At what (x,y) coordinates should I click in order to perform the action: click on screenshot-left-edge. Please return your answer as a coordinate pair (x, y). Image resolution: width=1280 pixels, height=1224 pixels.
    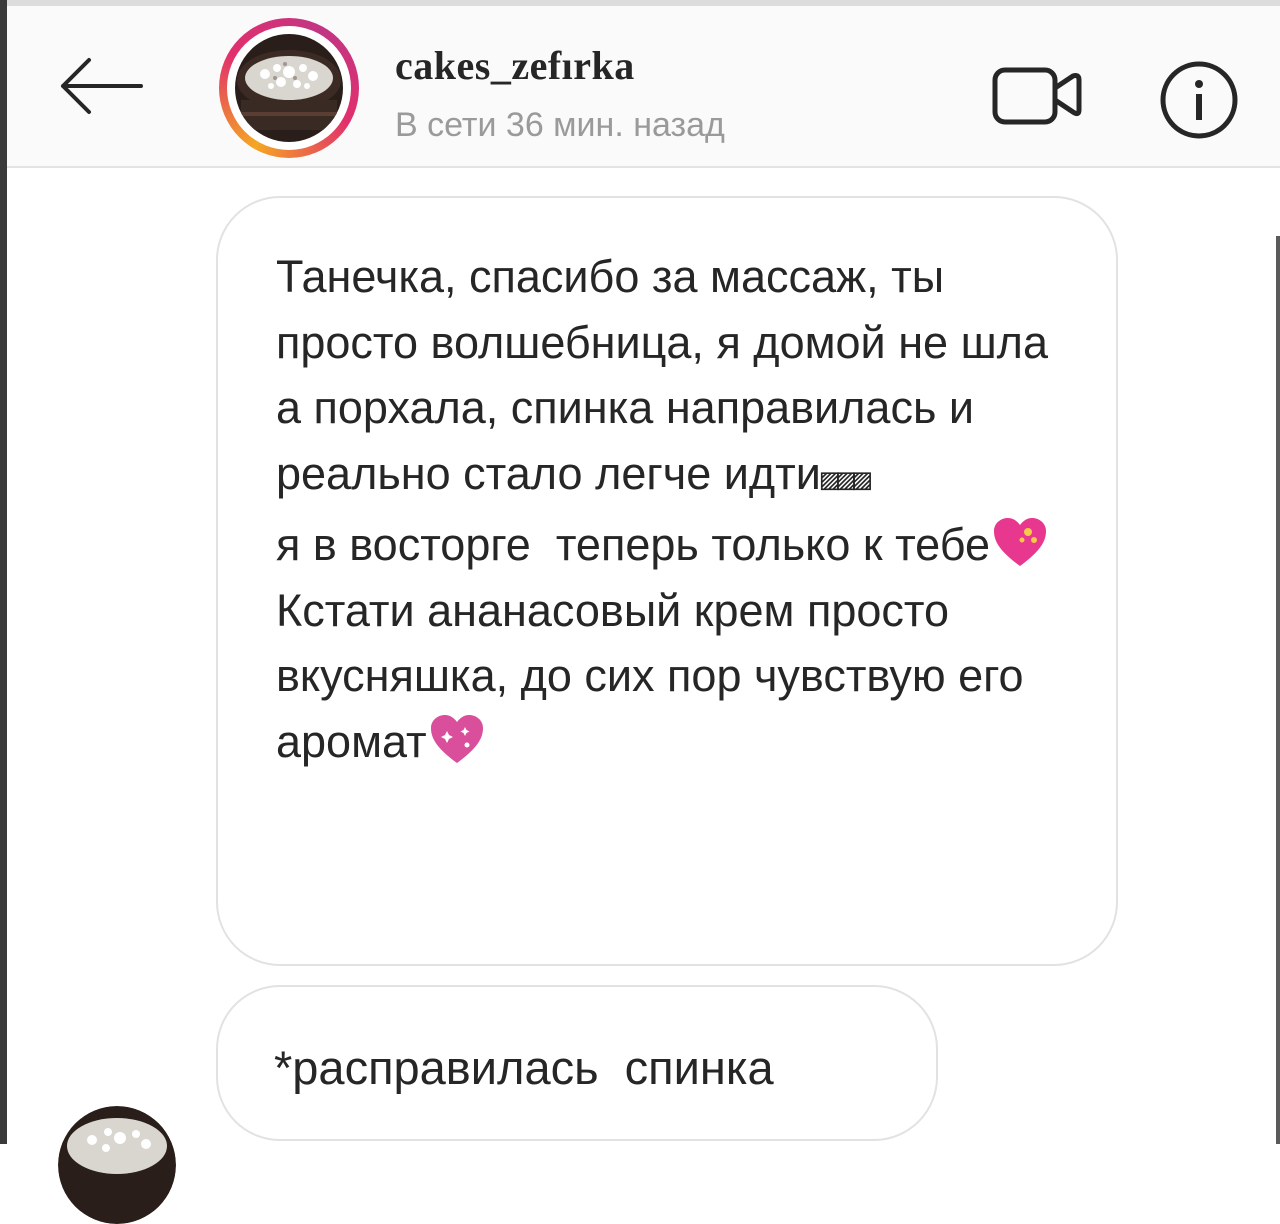
    Looking at the image, I should click on (3, 572).